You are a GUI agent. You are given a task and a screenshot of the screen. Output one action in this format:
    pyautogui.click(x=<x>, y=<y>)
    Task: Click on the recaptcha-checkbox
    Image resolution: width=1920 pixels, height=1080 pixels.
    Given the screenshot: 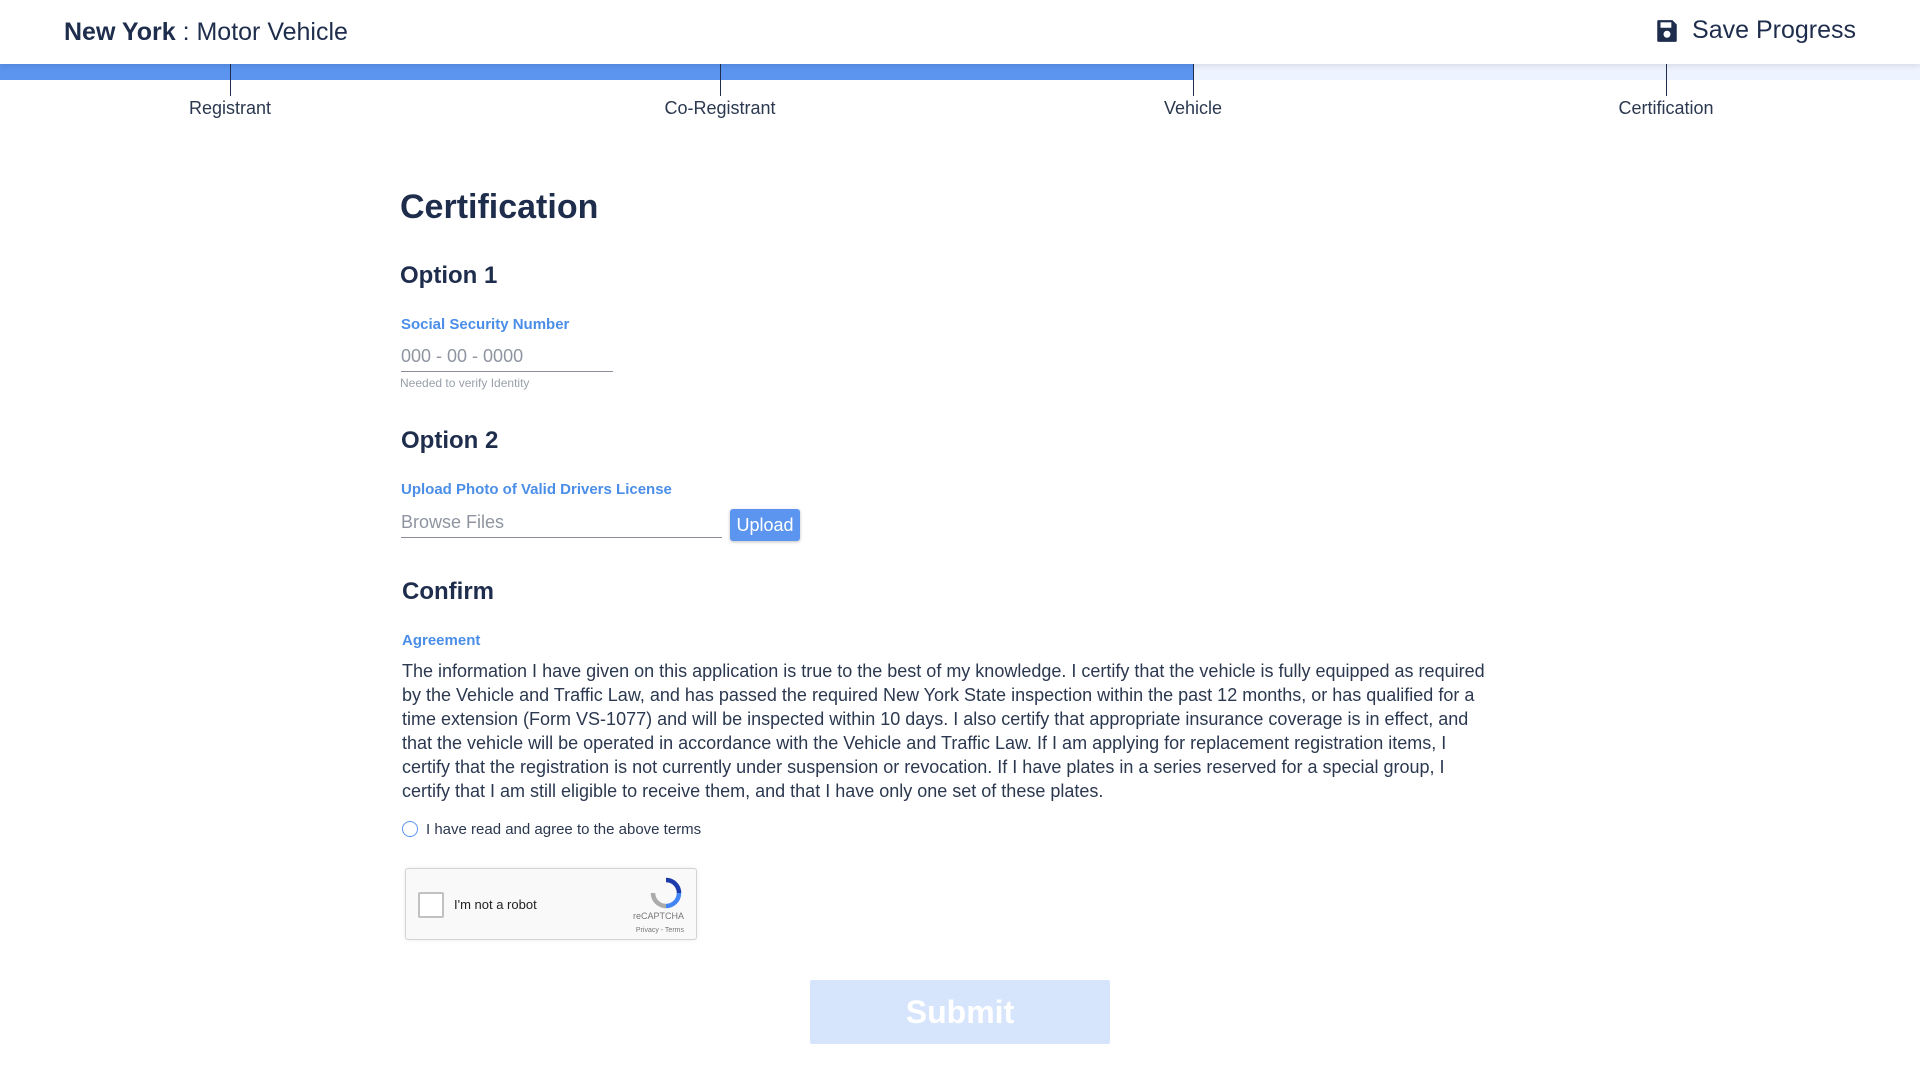 What is the action you would take?
    pyautogui.click(x=431, y=905)
    